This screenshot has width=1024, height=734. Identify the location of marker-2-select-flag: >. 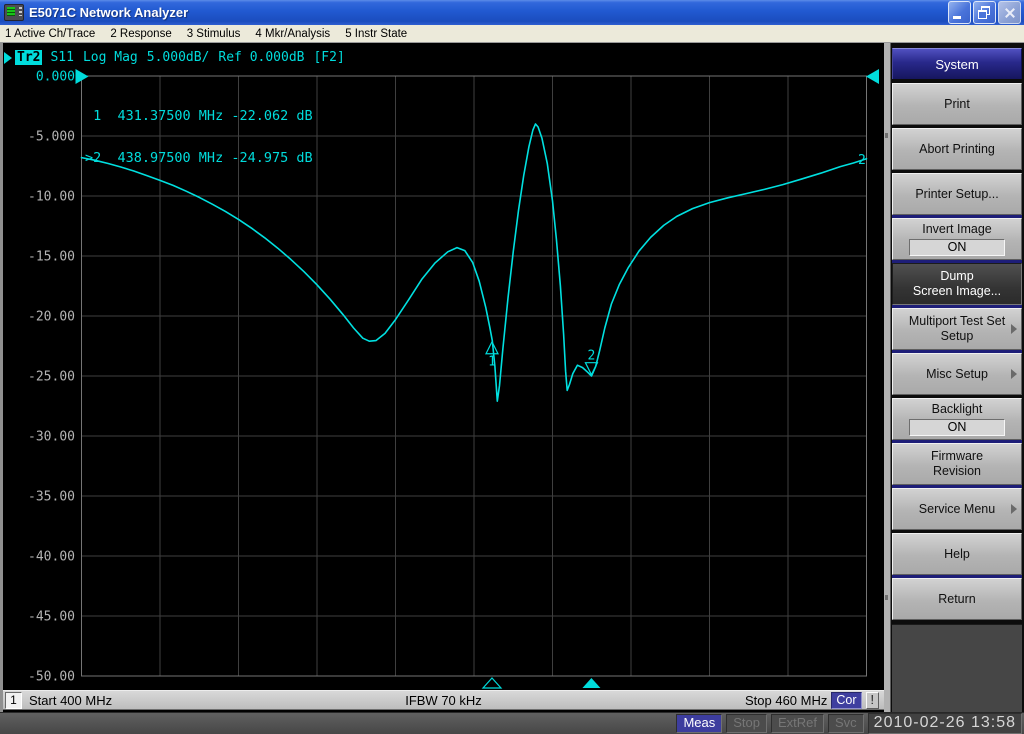
(89, 158).